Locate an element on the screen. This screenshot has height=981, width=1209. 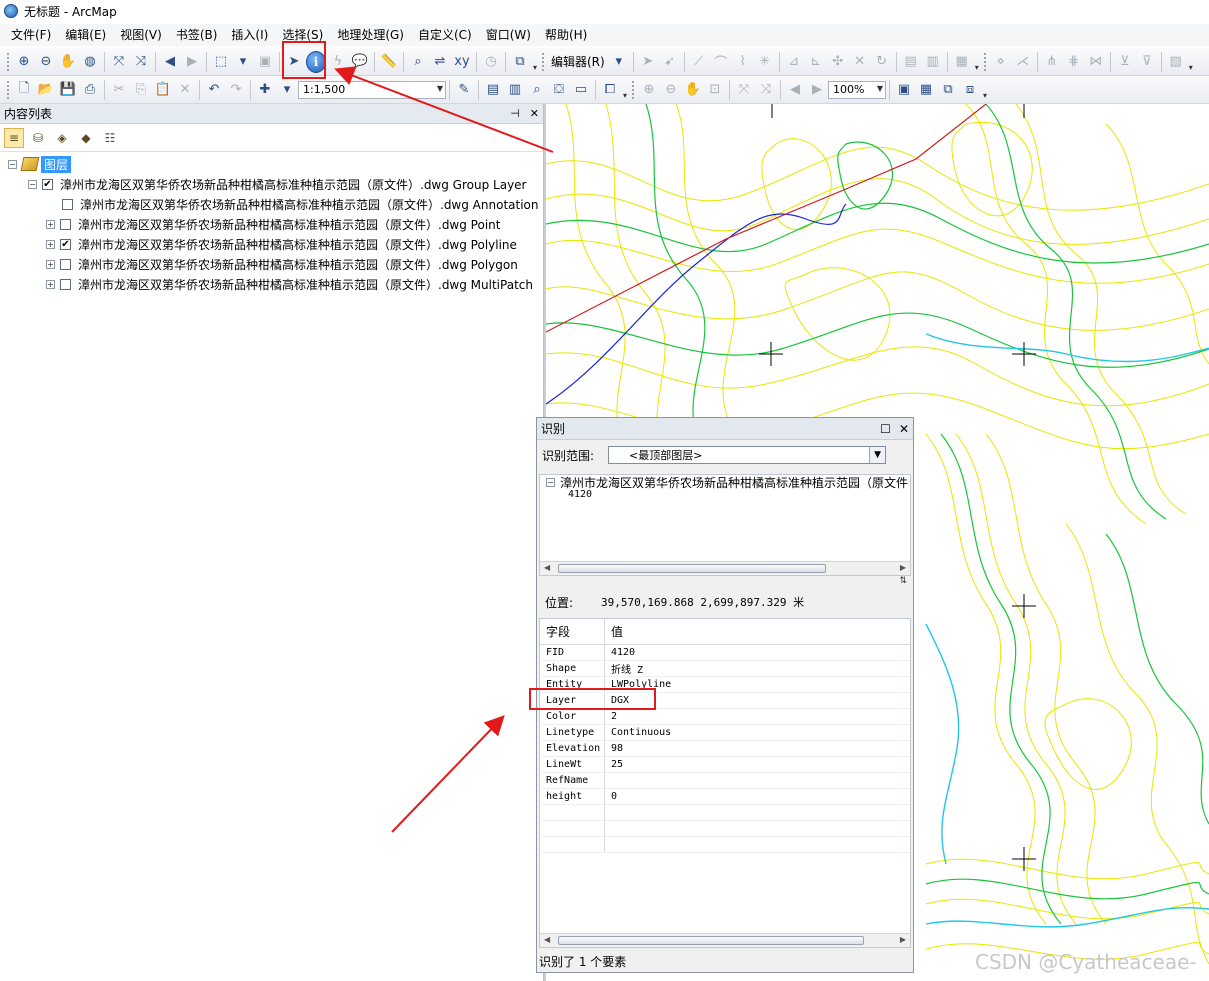
list-by-drawing-order-icon: ≡ is located at coordinates (14, 137).